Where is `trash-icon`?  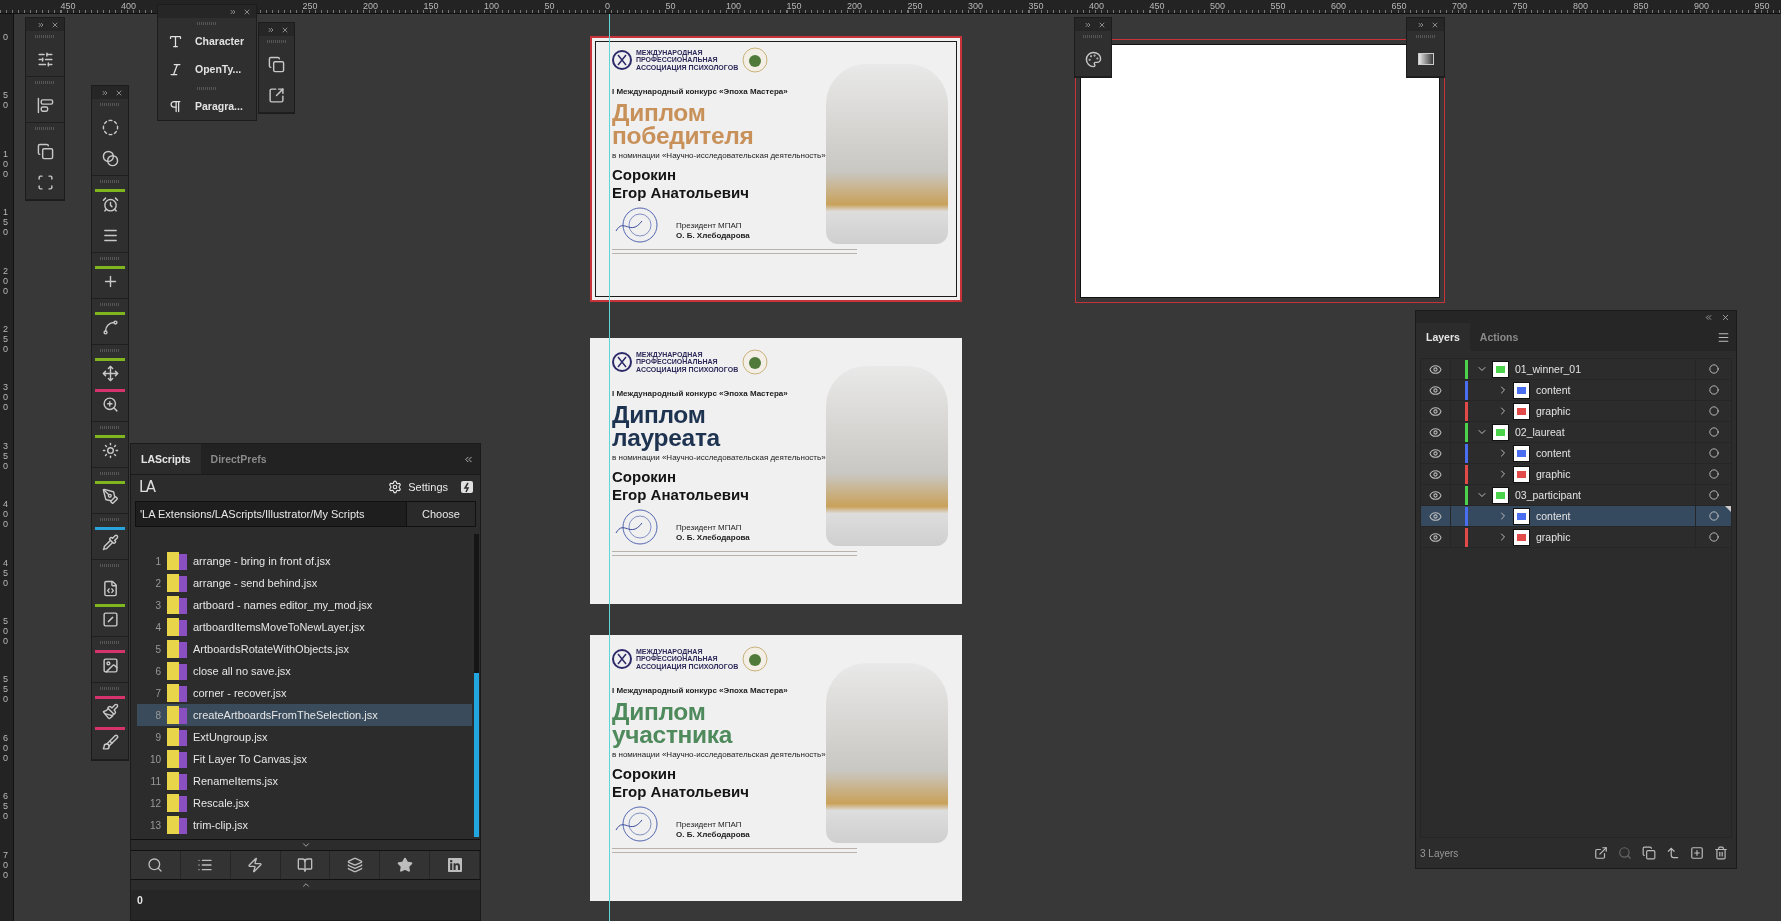 trash-icon is located at coordinates (1721, 853).